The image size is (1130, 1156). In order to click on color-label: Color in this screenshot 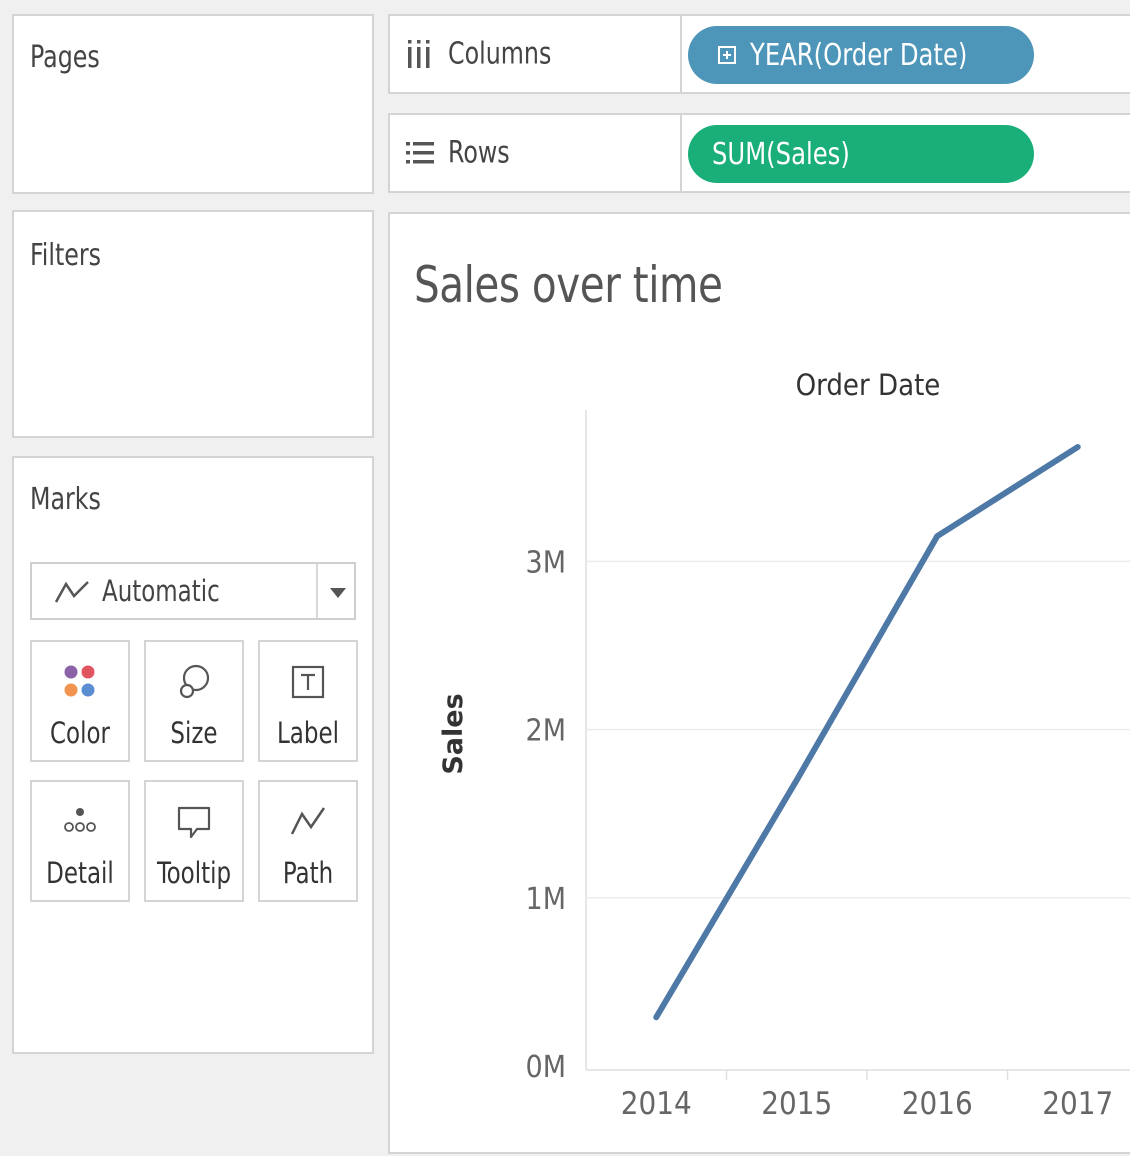, I will do `click(80, 733)`.